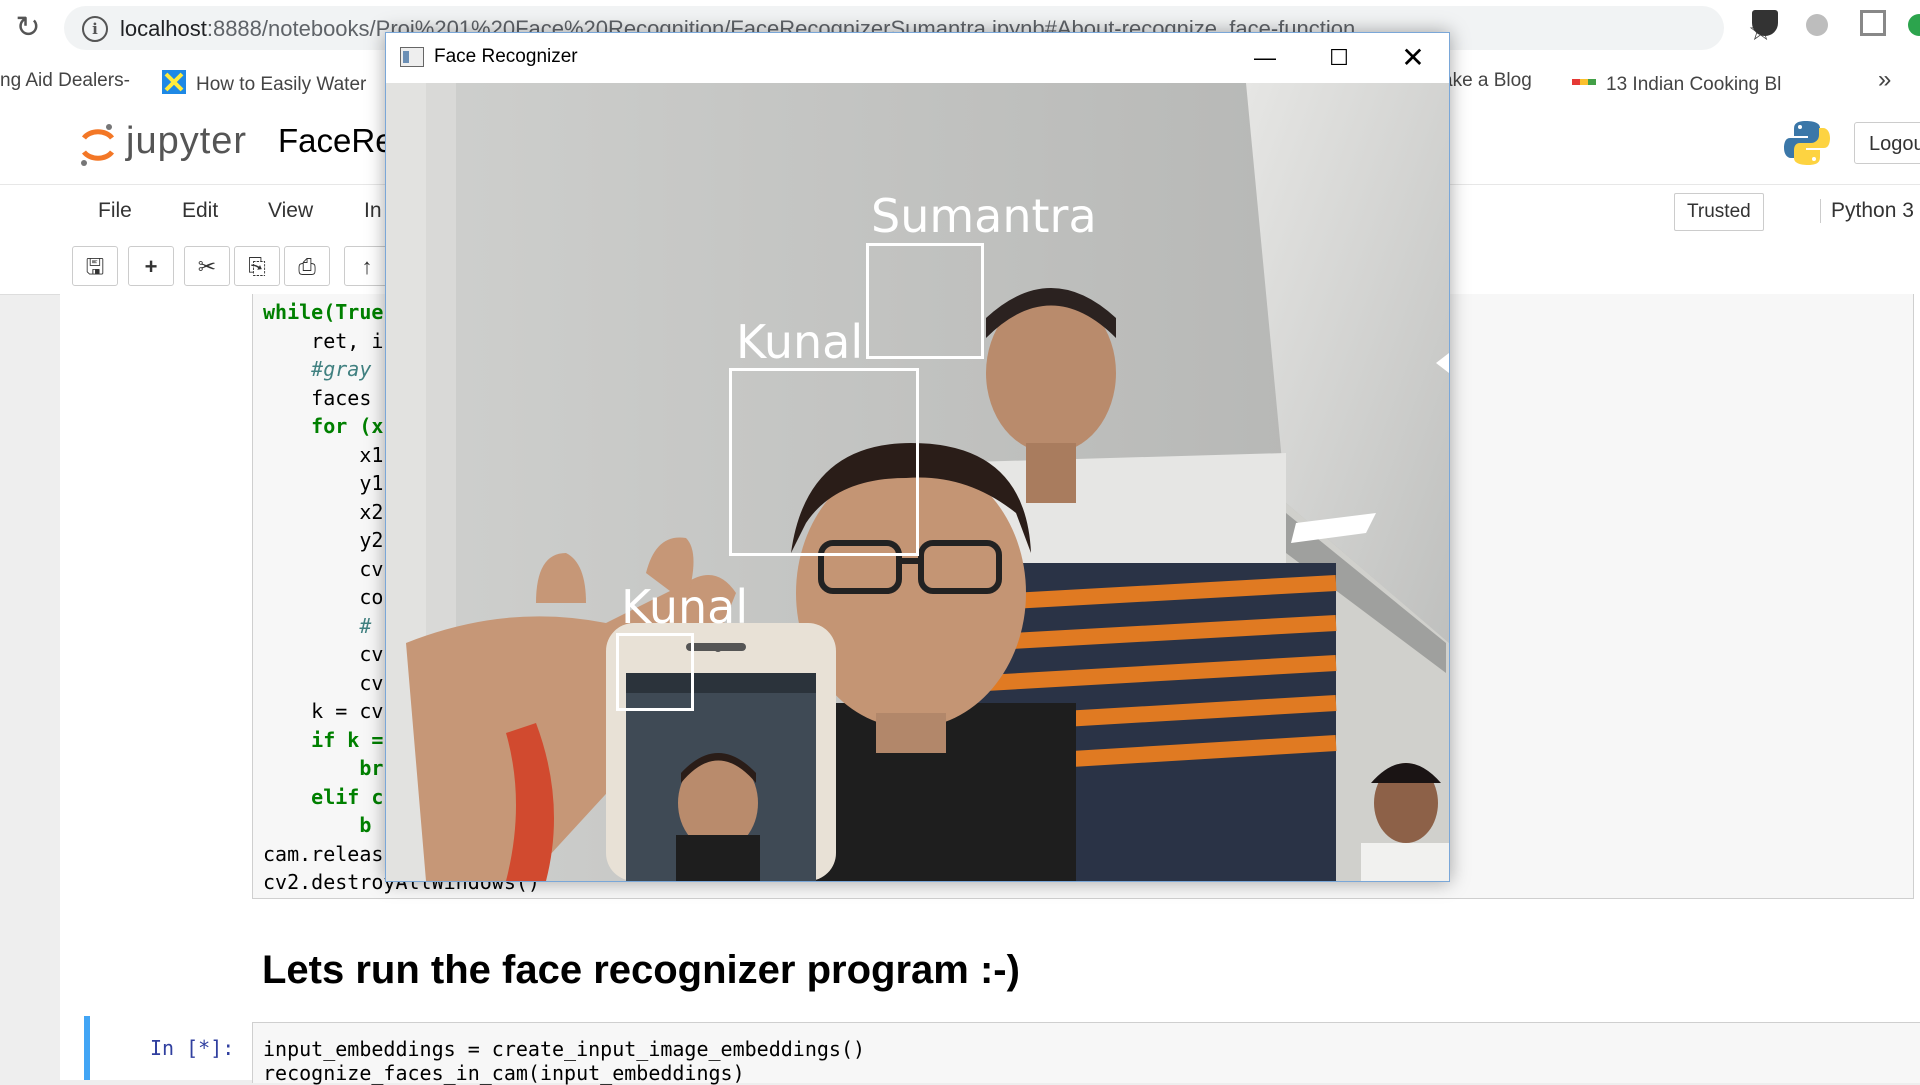  Describe the element at coordinates (323, 796) in the screenshot. I see `code-line: elif c` at that location.